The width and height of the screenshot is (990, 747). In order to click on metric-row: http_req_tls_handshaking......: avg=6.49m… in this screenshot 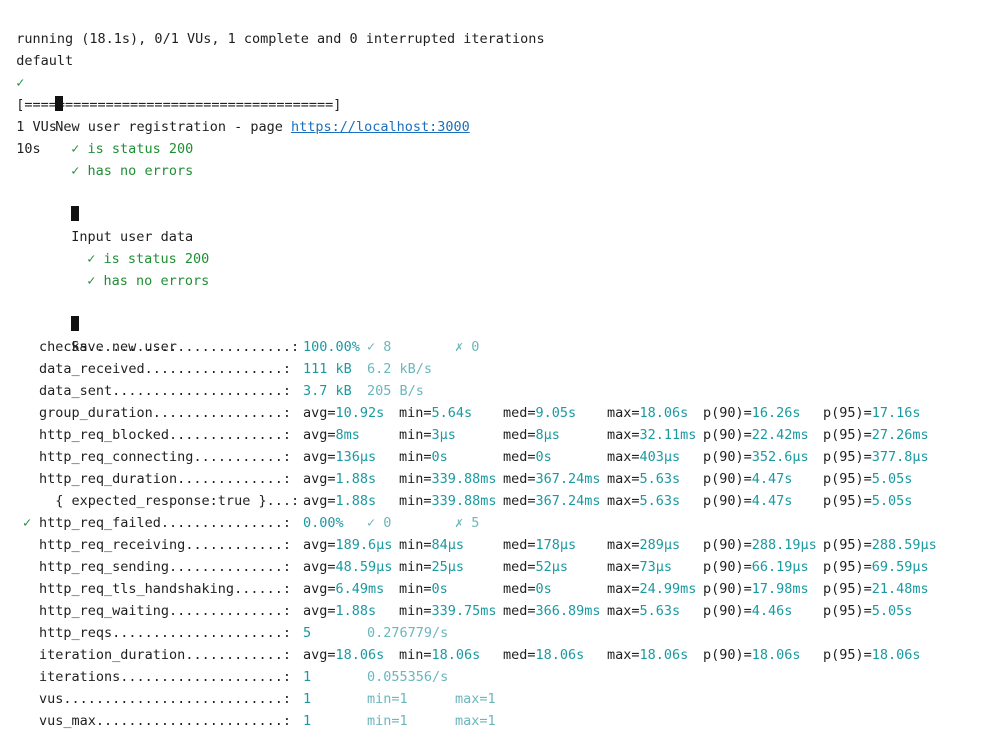, I will do `click(495, 589)`.